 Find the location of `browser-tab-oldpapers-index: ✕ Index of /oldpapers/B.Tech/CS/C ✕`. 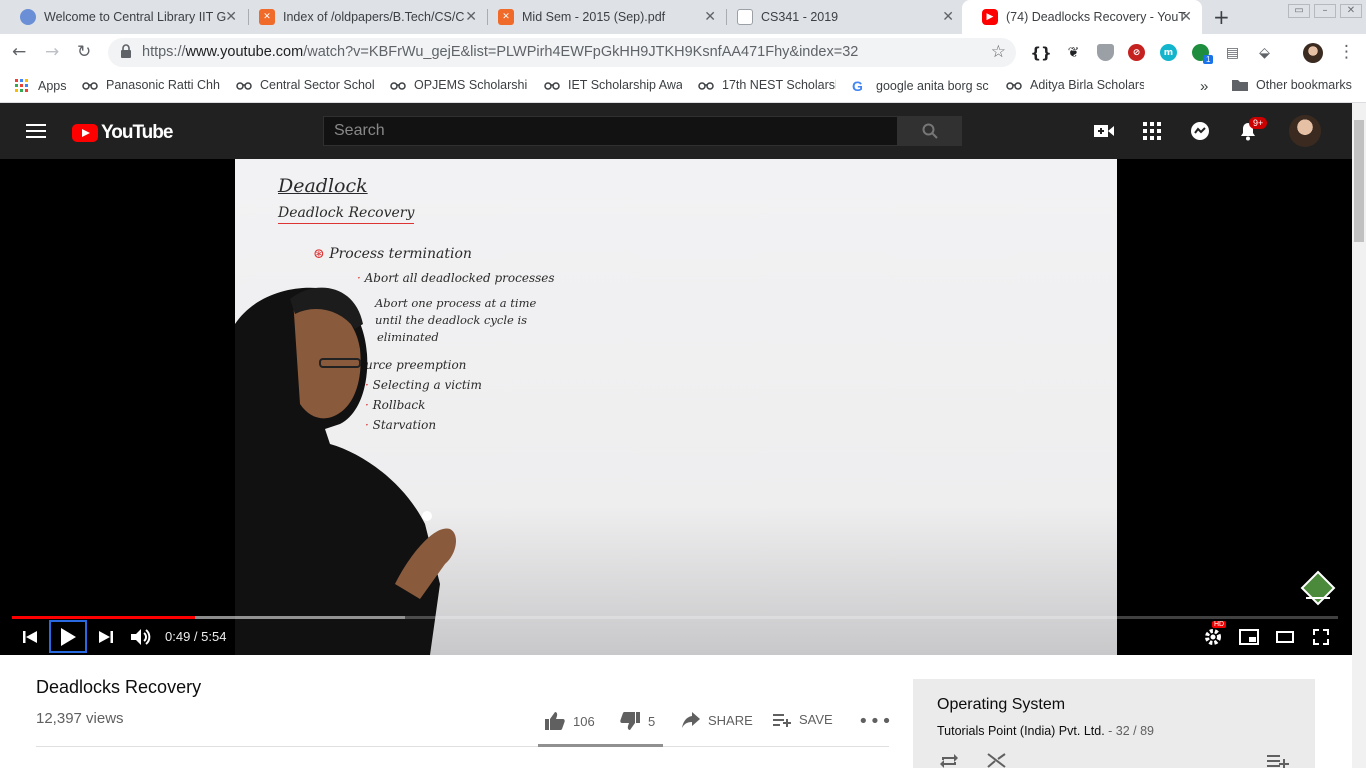

browser-tab-oldpapers-index: ✕ Index of /oldpapers/B.Tech/CS/C ✕ is located at coordinates (363, 17).